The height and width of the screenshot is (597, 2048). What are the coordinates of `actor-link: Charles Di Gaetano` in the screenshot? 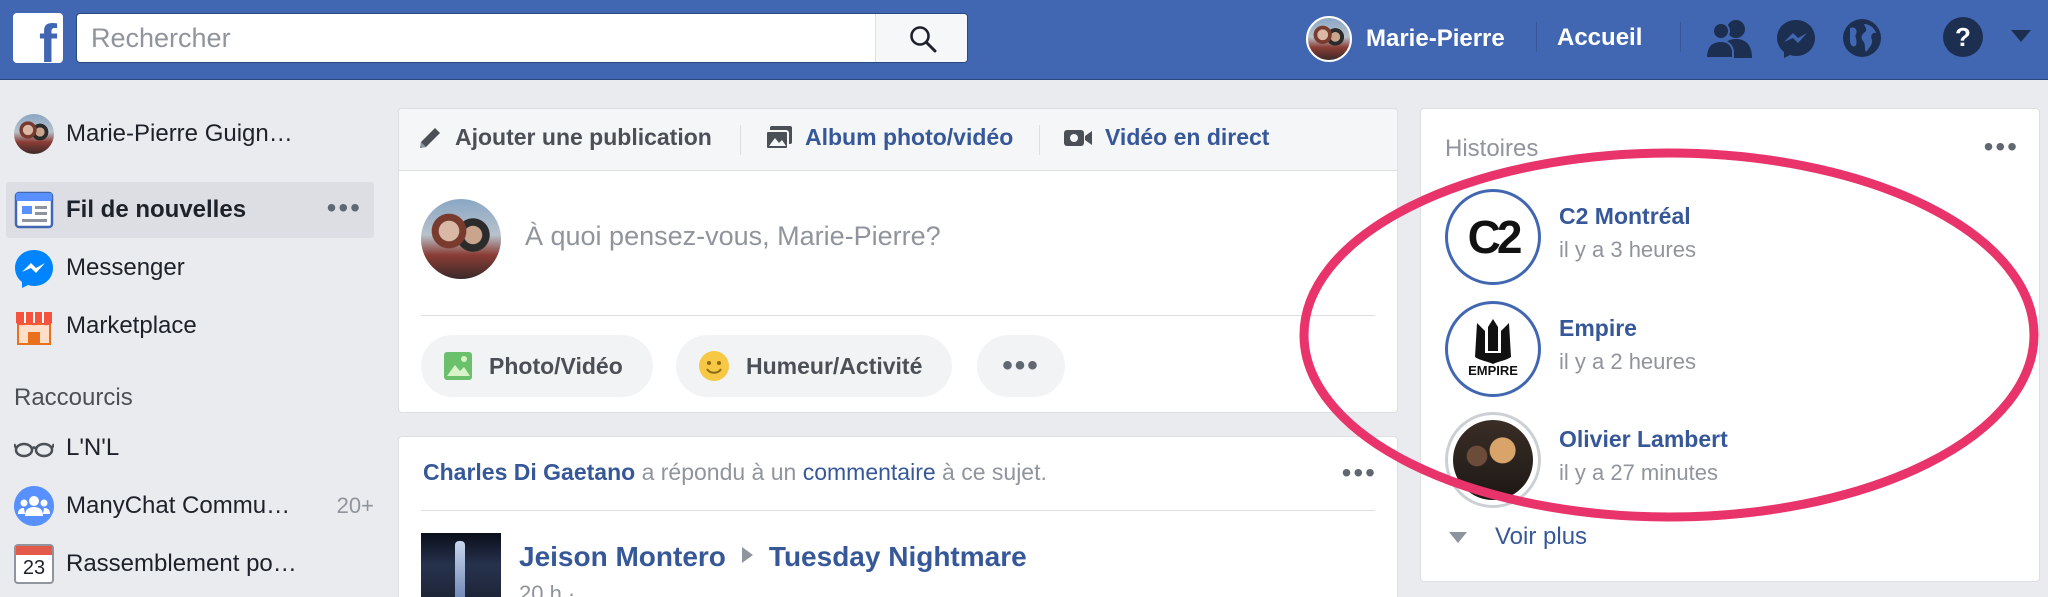 It's located at (529, 472).